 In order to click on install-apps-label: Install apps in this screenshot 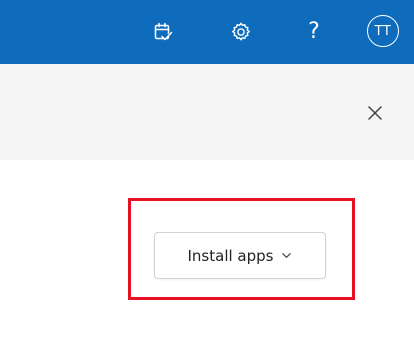, I will do `click(230, 255)`.